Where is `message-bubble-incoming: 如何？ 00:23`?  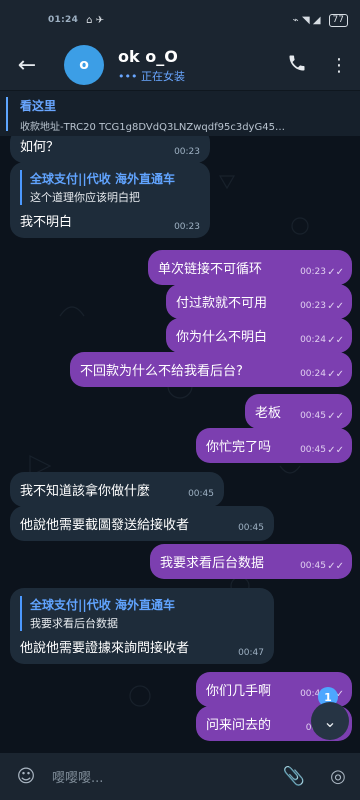
message-bubble-incoming: 如何？ 00:23 is located at coordinates (110, 149).